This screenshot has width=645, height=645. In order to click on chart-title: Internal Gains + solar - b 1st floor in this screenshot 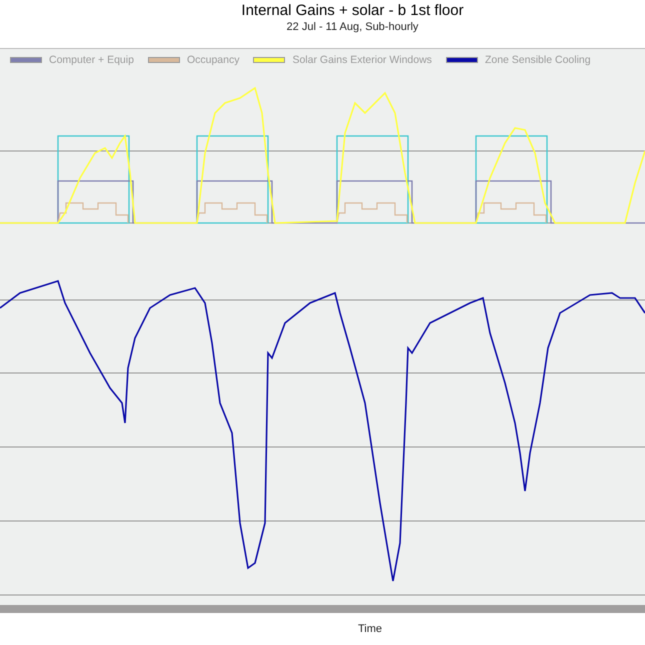, I will do `click(352, 11)`.